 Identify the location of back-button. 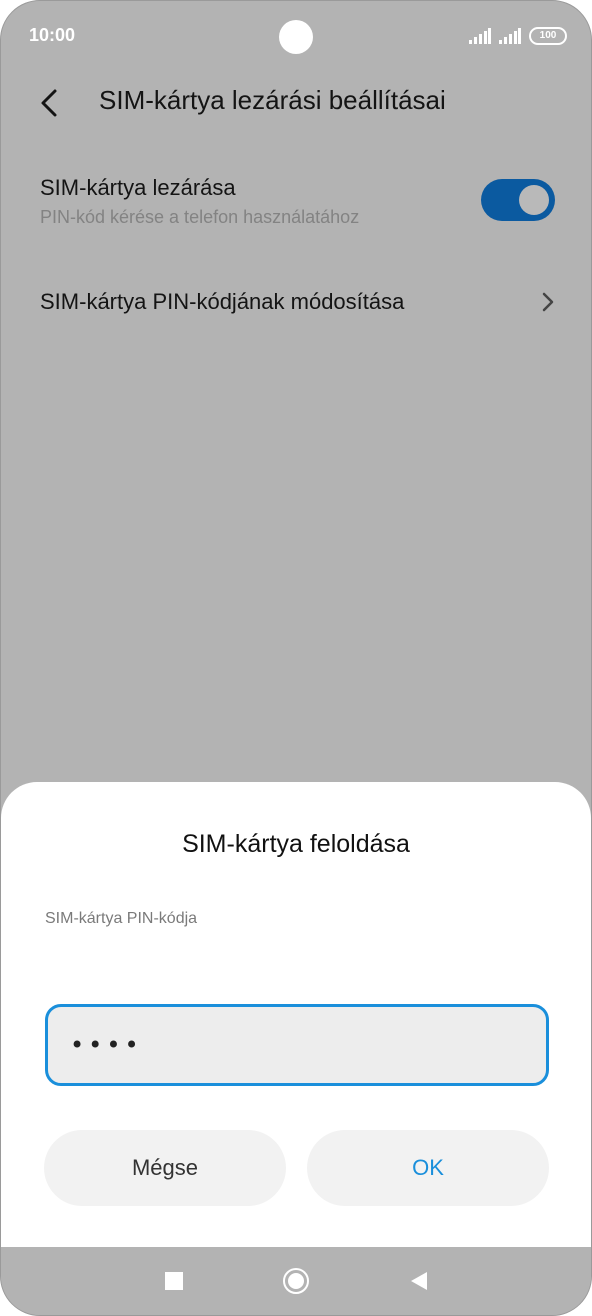
(51, 103).